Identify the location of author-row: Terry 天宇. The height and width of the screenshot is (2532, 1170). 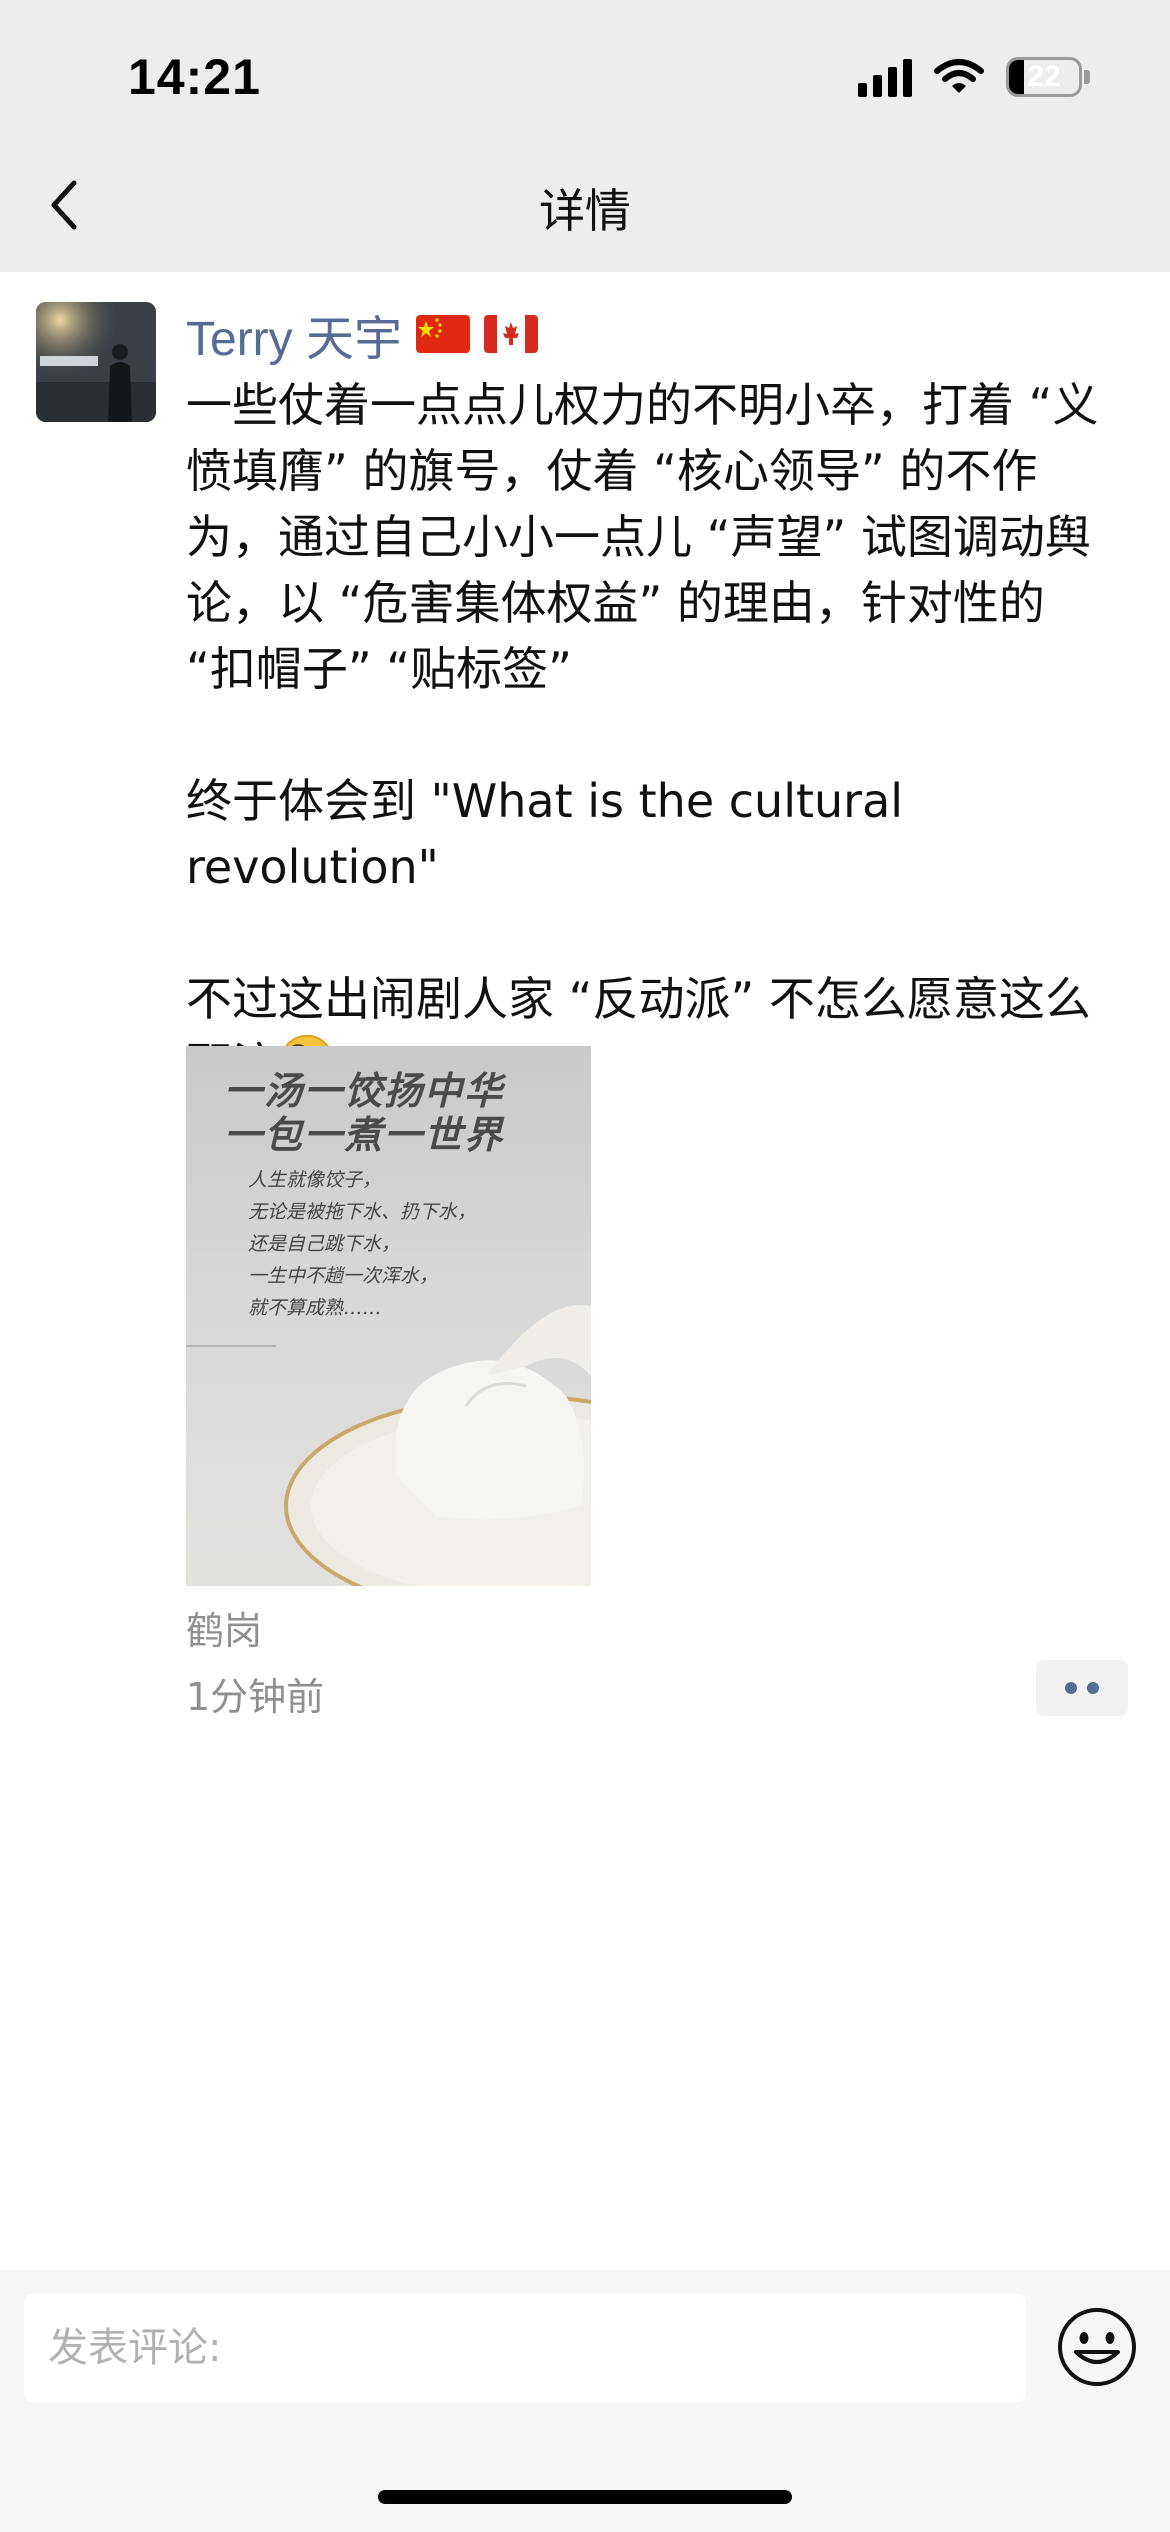
(362, 334).